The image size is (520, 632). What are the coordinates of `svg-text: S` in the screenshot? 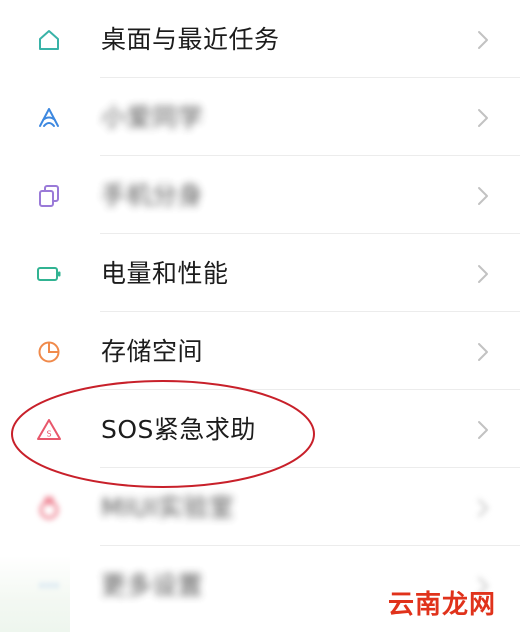 It's located at (48, 434).